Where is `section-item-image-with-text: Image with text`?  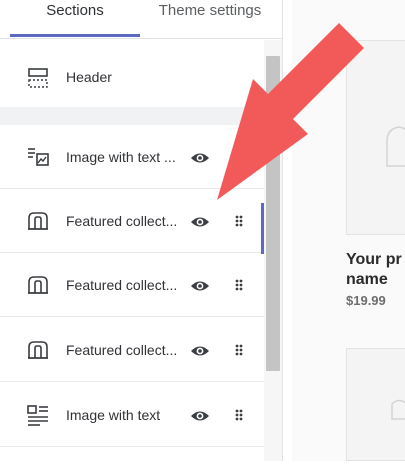 section-item-image-with-text: Image with text is located at coordinates (132, 415).